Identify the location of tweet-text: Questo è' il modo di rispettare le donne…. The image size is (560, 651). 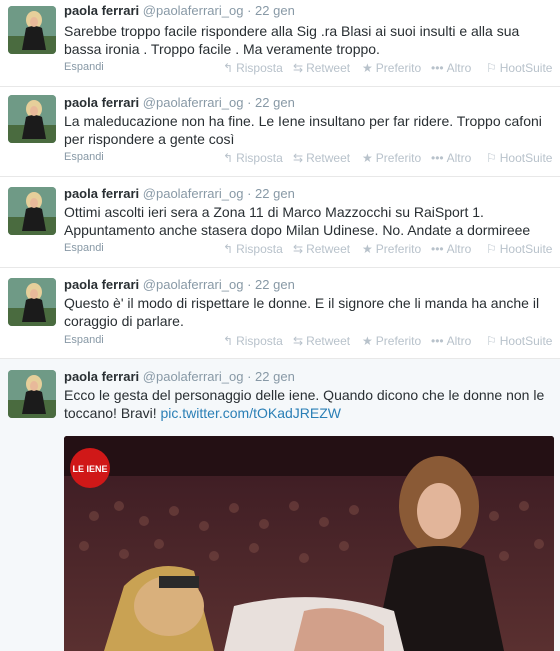
(302, 312).